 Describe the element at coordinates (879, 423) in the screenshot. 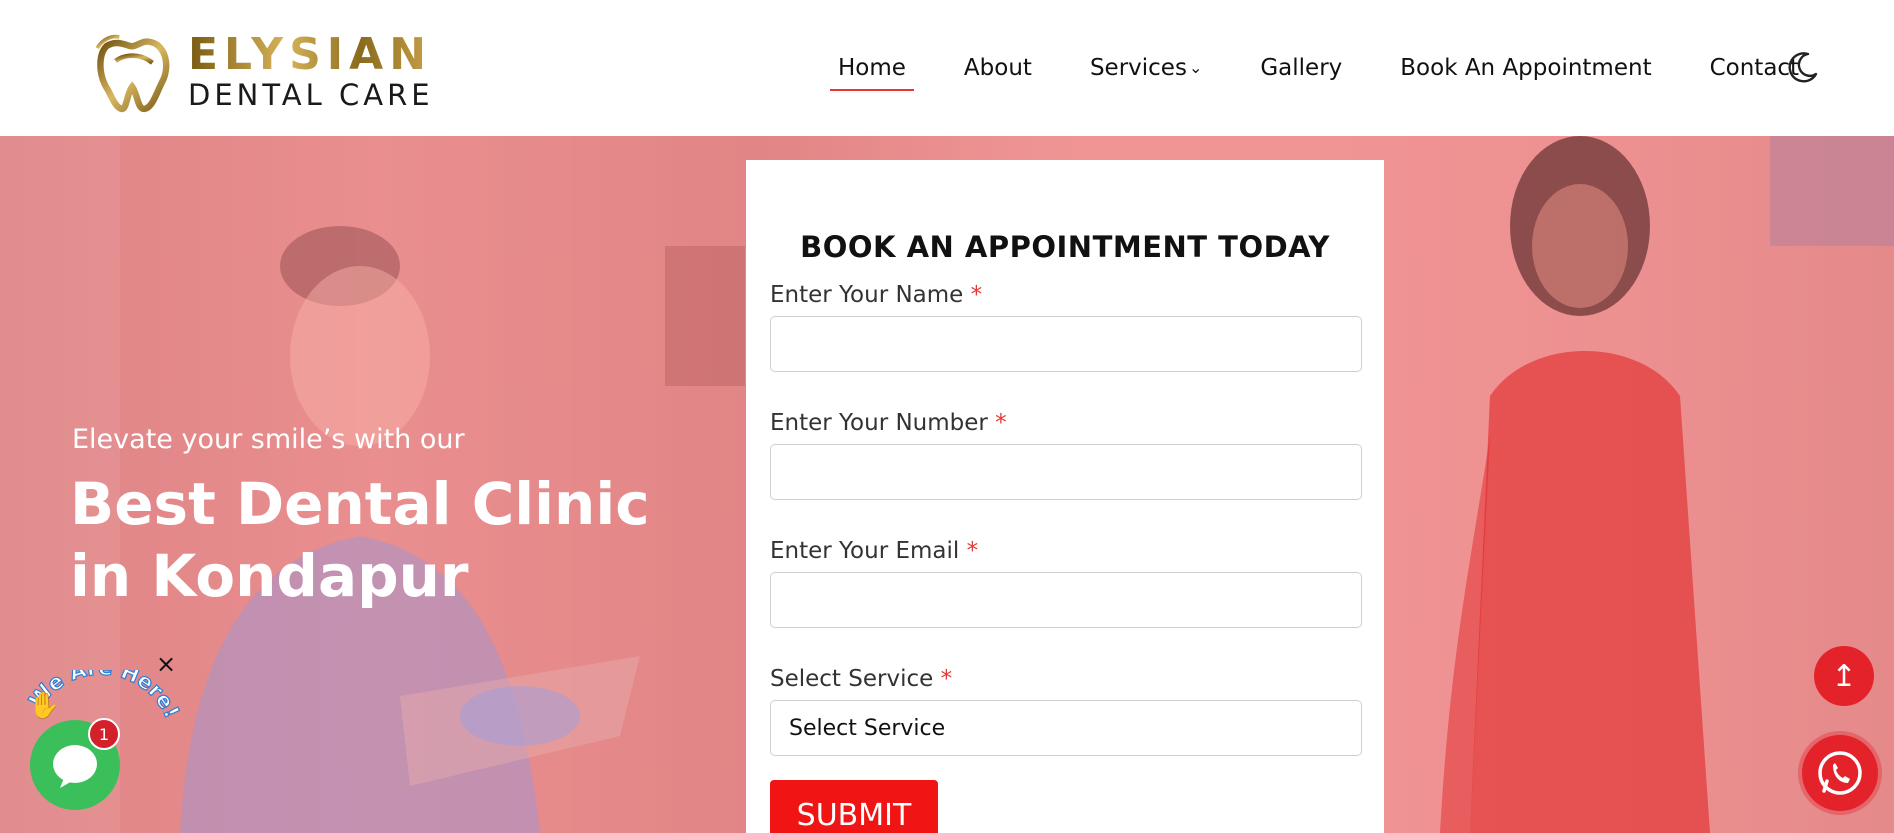

I see `number-label-text: Enter Your Number` at that location.